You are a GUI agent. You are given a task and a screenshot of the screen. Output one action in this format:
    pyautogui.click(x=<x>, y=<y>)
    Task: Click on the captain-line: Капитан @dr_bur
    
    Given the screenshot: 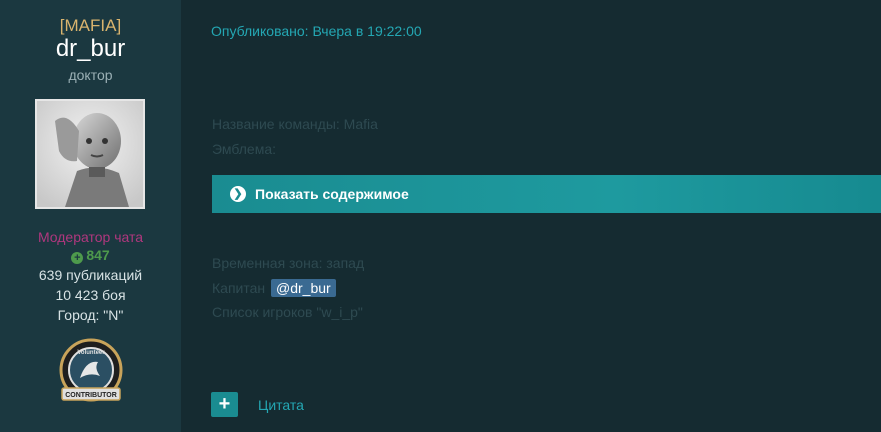 What is the action you would take?
    pyautogui.click(x=274, y=288)
    